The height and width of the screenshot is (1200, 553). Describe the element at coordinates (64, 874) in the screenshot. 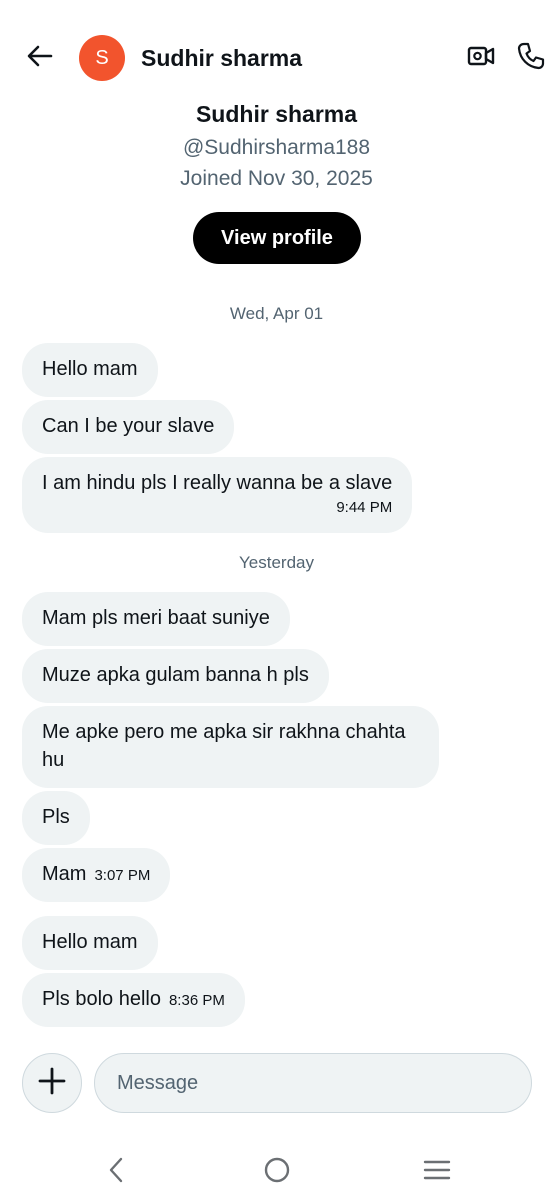

I see `message-text: Mam` at that location.